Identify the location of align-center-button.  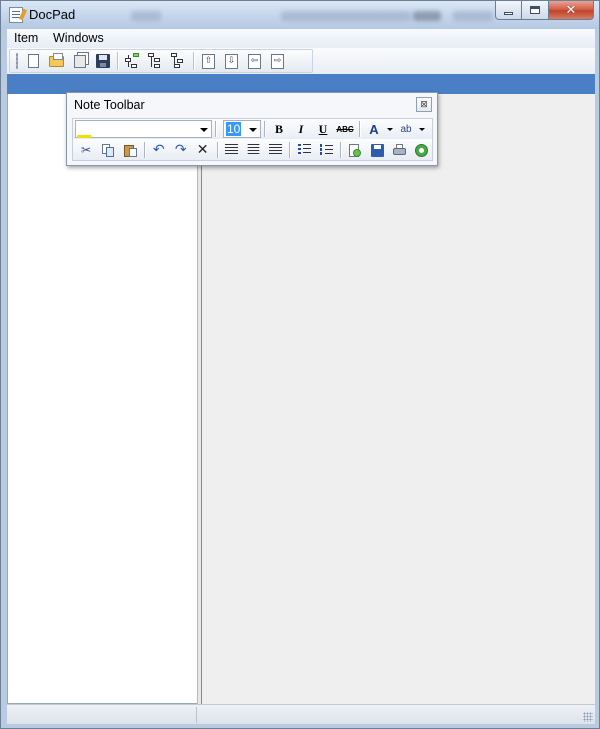
(254, 150).